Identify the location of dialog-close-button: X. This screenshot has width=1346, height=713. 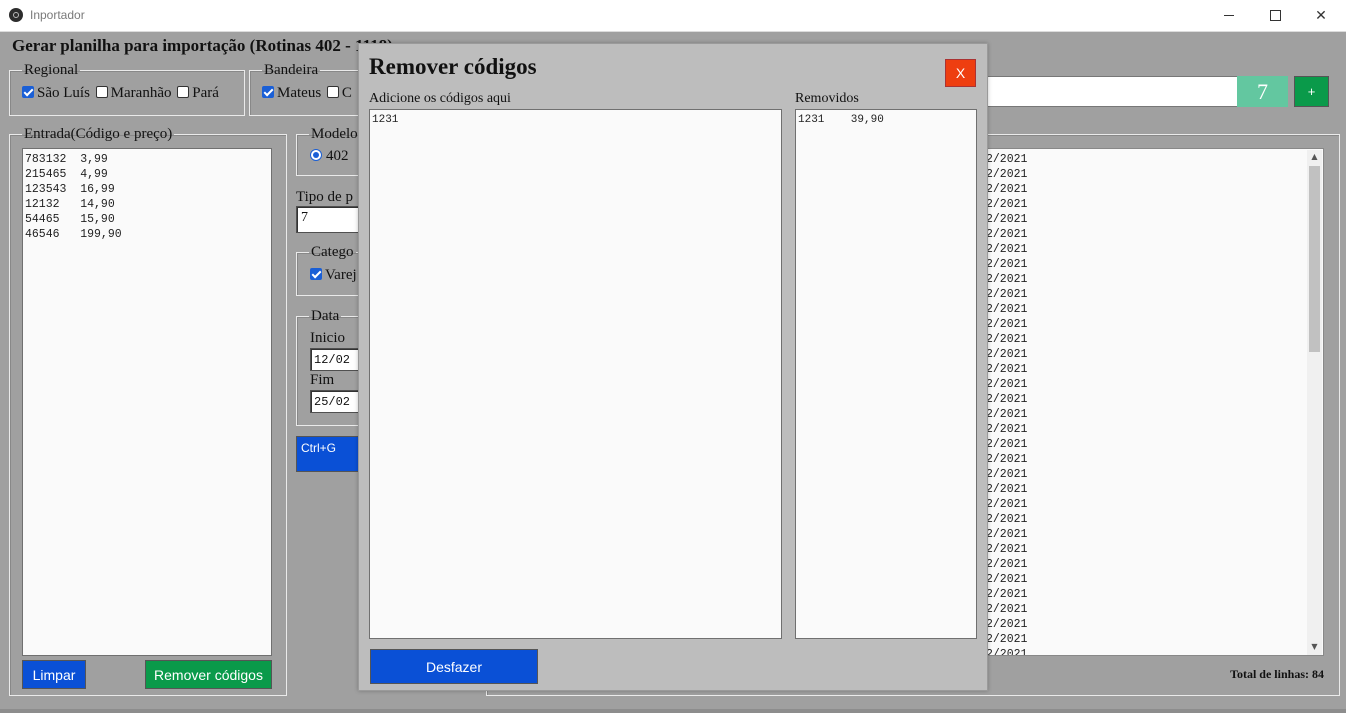
(960, 73).